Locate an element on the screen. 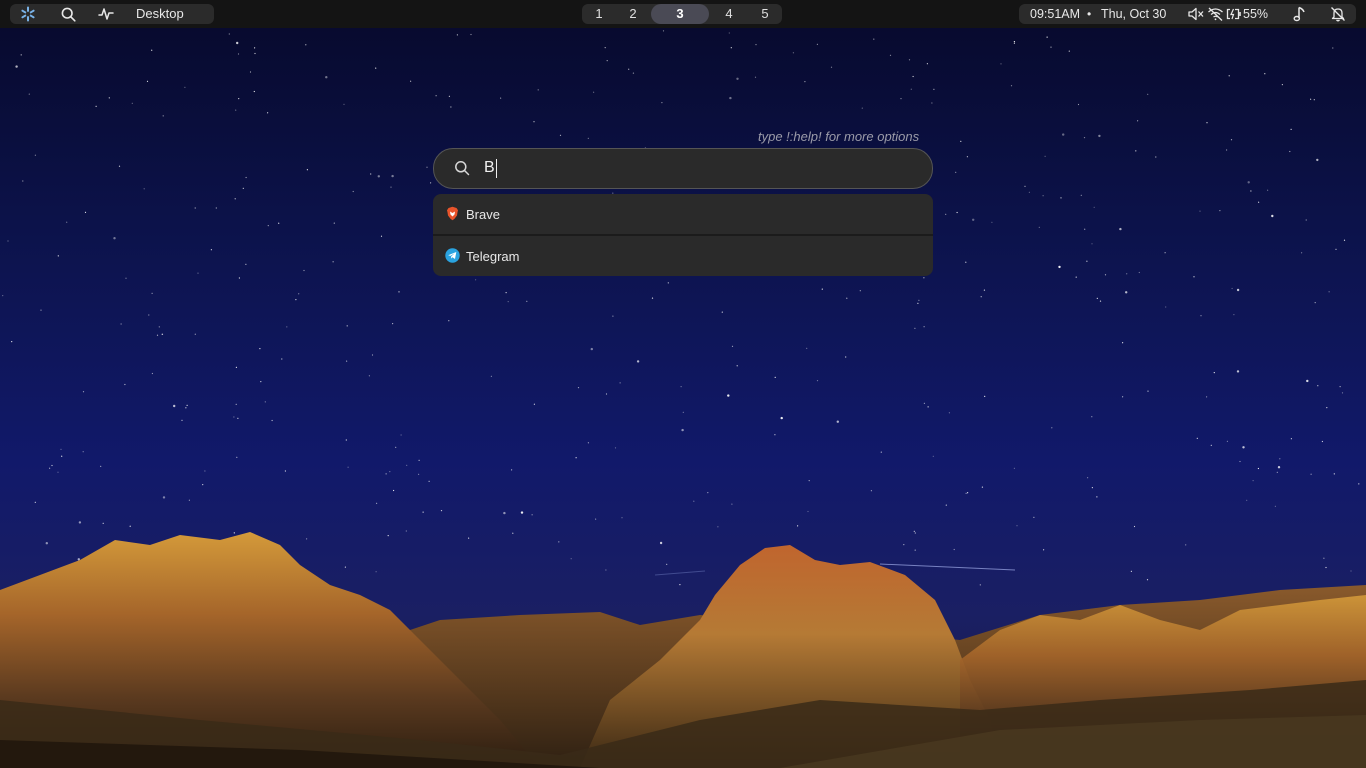  workspace-5: 5 is located at coordinates (765, 14).